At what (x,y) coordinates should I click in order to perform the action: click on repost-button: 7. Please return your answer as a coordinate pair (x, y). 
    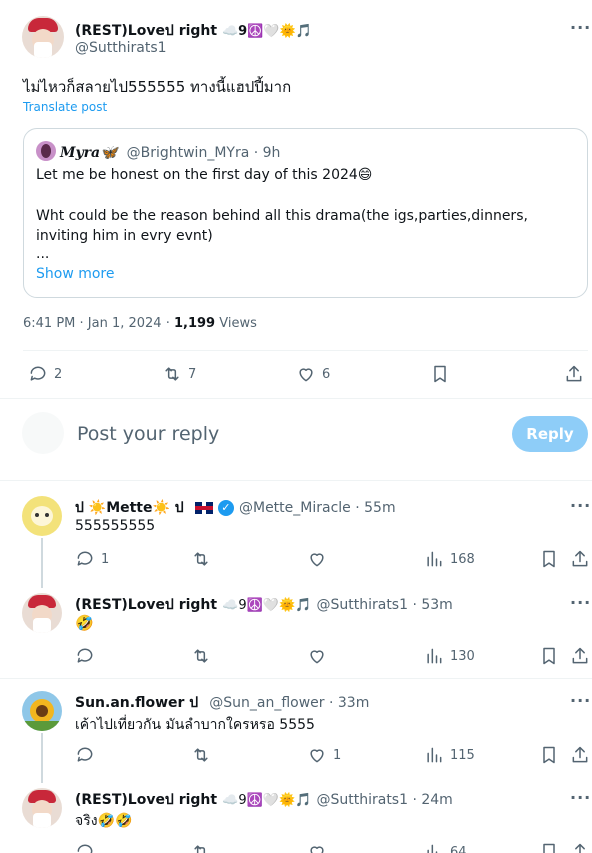
    Looking at the image, I should click on (179, 374).